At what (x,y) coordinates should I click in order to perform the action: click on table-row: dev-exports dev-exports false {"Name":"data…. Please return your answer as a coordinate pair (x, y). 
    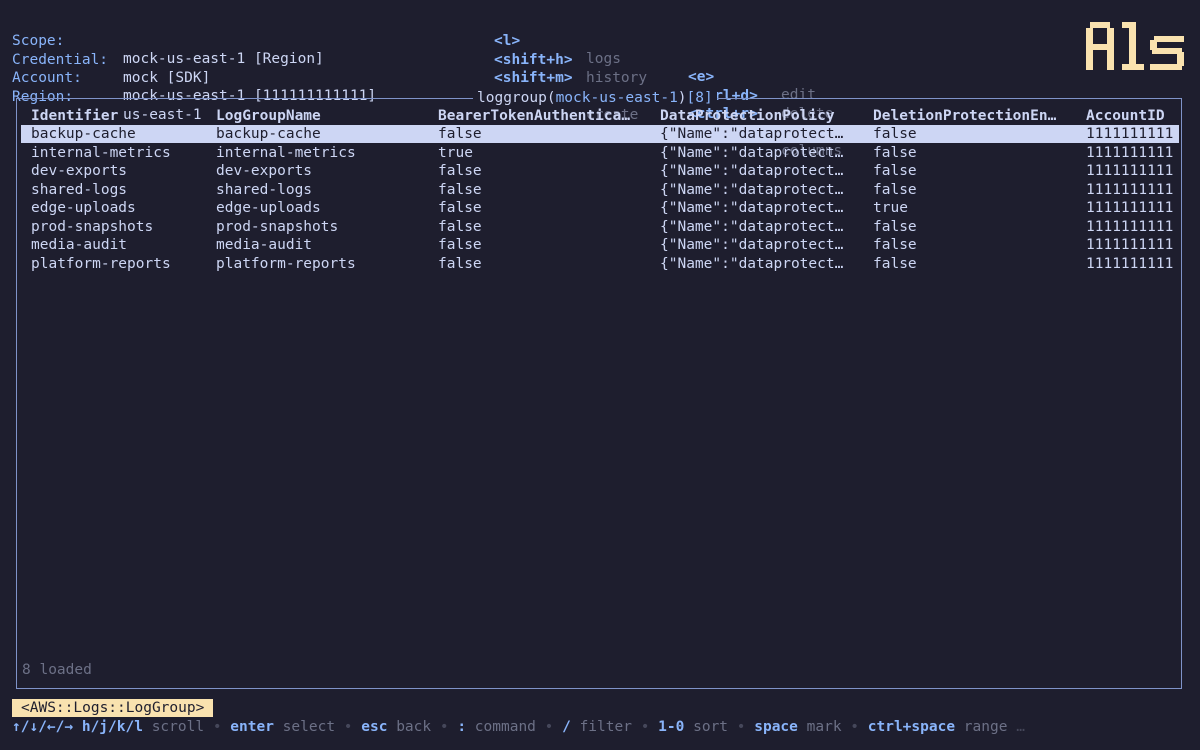
    Looking at the image, I should click on (600, 171).